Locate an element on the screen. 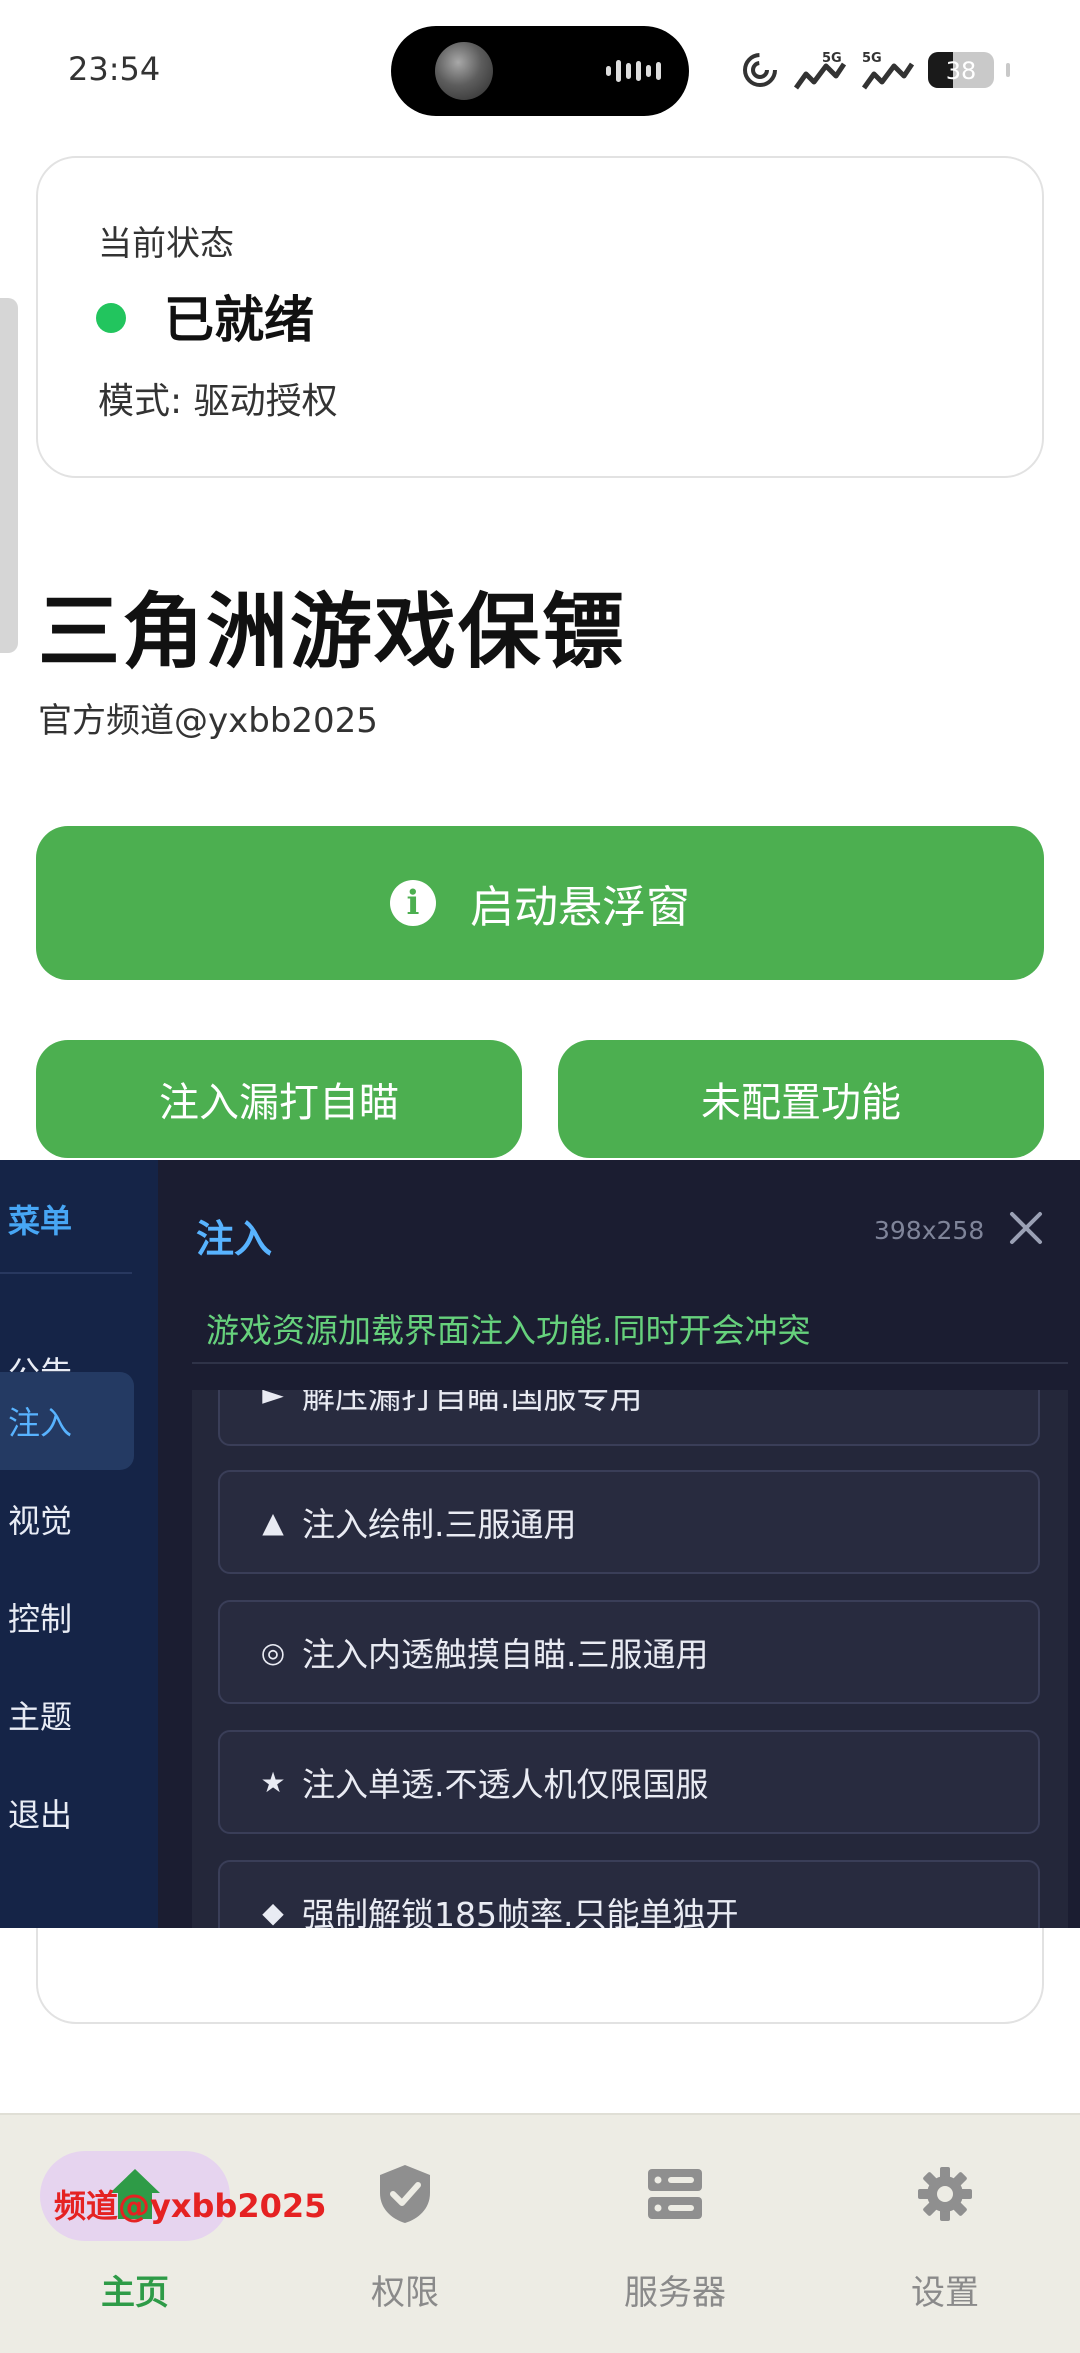 The height and width of the screenshot is (2353, 1080). floating-menu-sidebar: 菜单 公告 注入 视觉 控制 主题 退出 is located at coordinates (79, 1544).